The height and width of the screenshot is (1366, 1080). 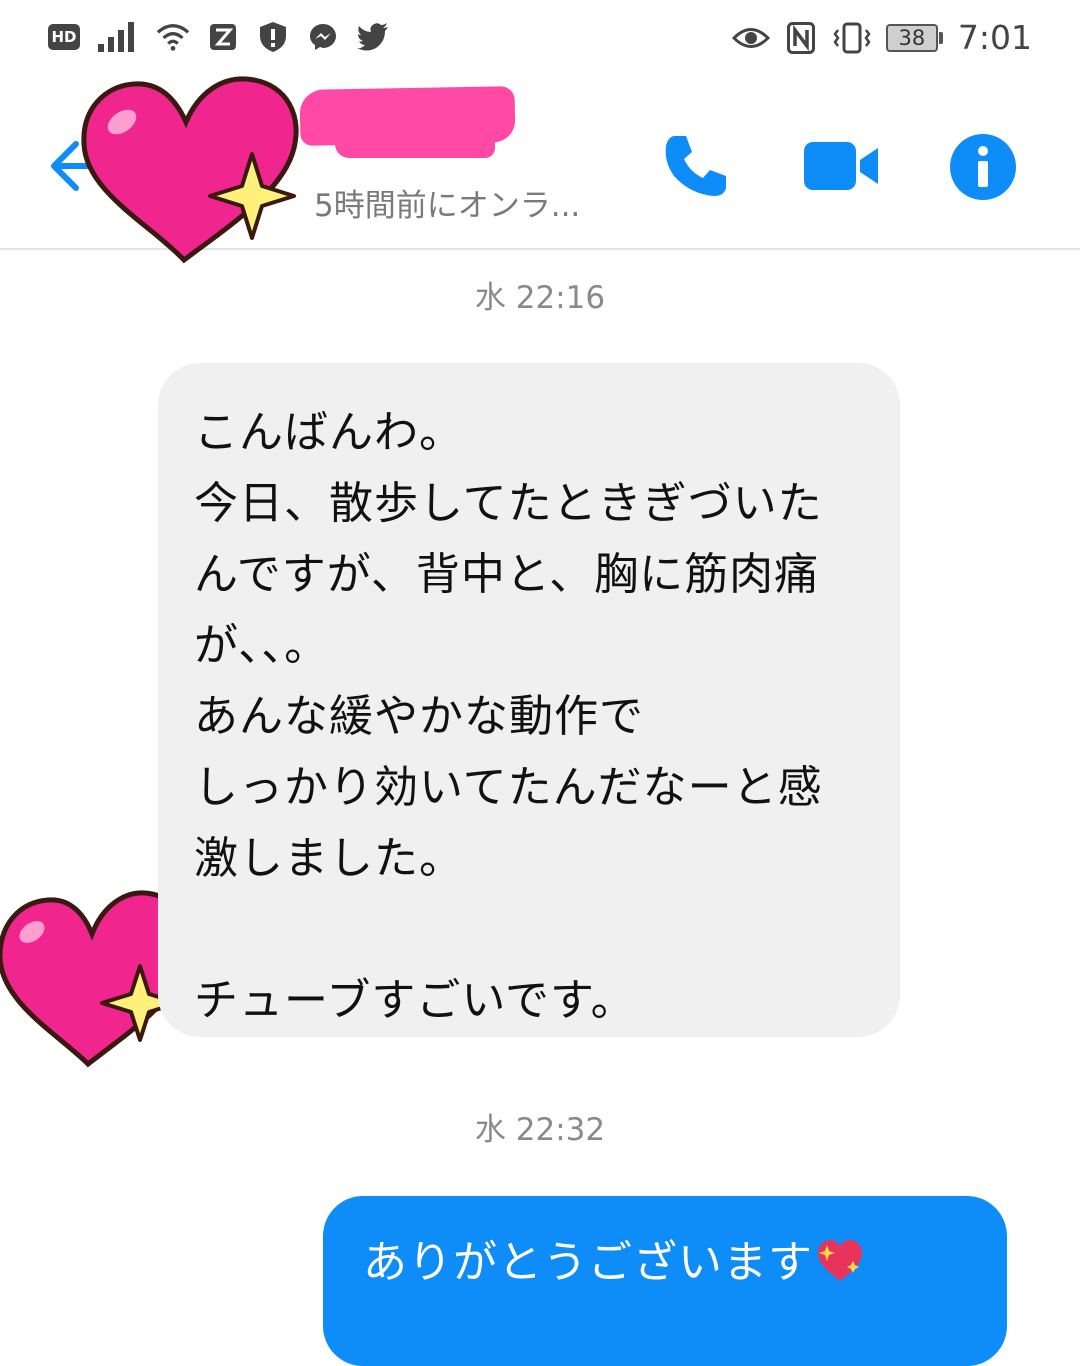 I want to click on signal-icon, so click(x=118, y=37).